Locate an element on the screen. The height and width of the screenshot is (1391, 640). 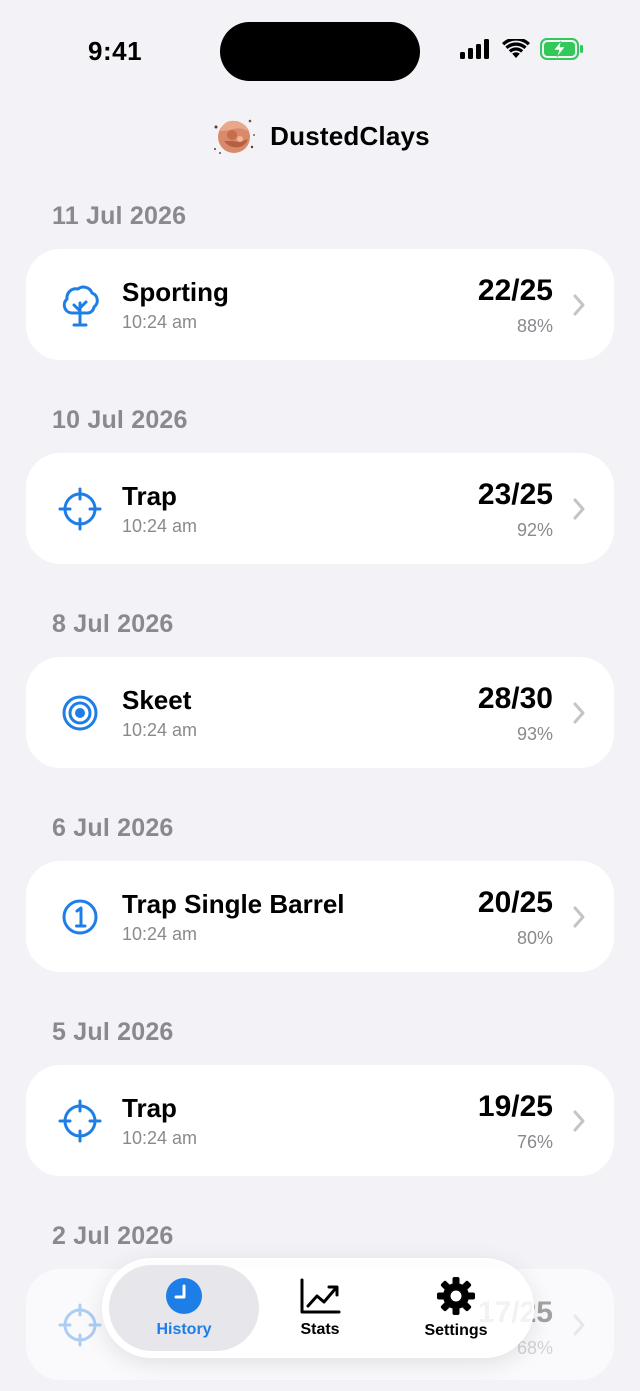
tab-label: History is located at coordinates (184, 1329).